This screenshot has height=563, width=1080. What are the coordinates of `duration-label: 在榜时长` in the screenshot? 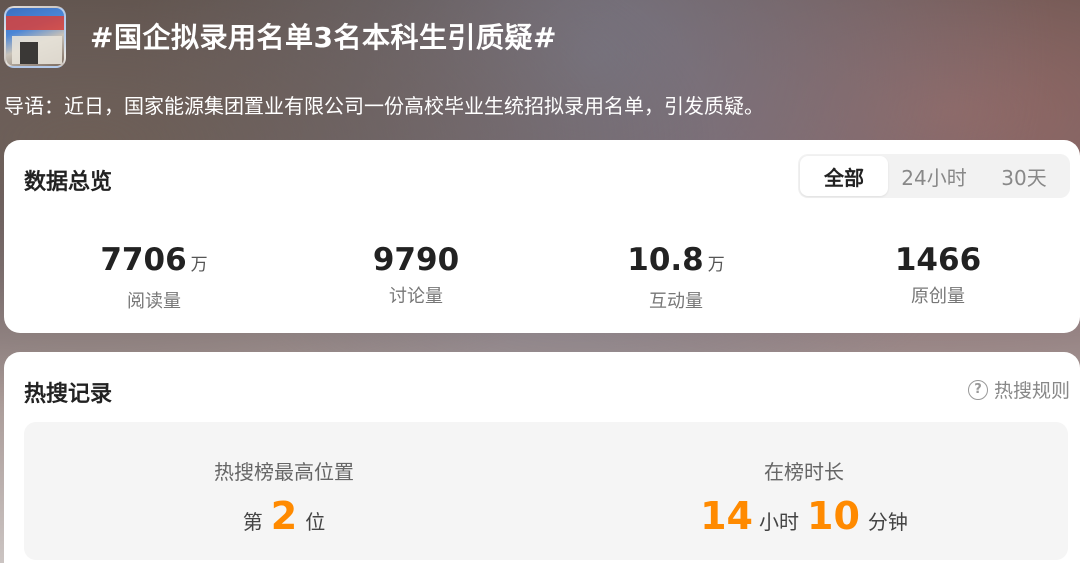 It's located at (804, 472).